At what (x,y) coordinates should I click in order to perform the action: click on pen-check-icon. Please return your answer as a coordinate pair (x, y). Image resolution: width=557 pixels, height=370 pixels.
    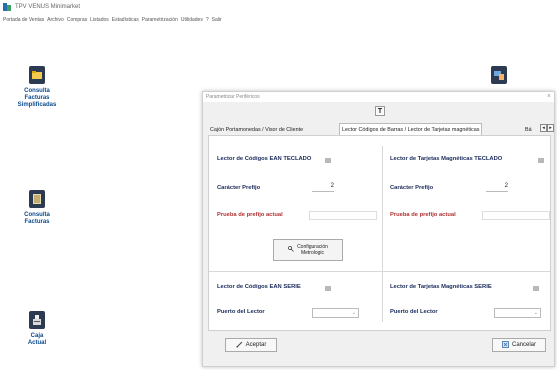
    Looking at the image, I should click on (239, 345).